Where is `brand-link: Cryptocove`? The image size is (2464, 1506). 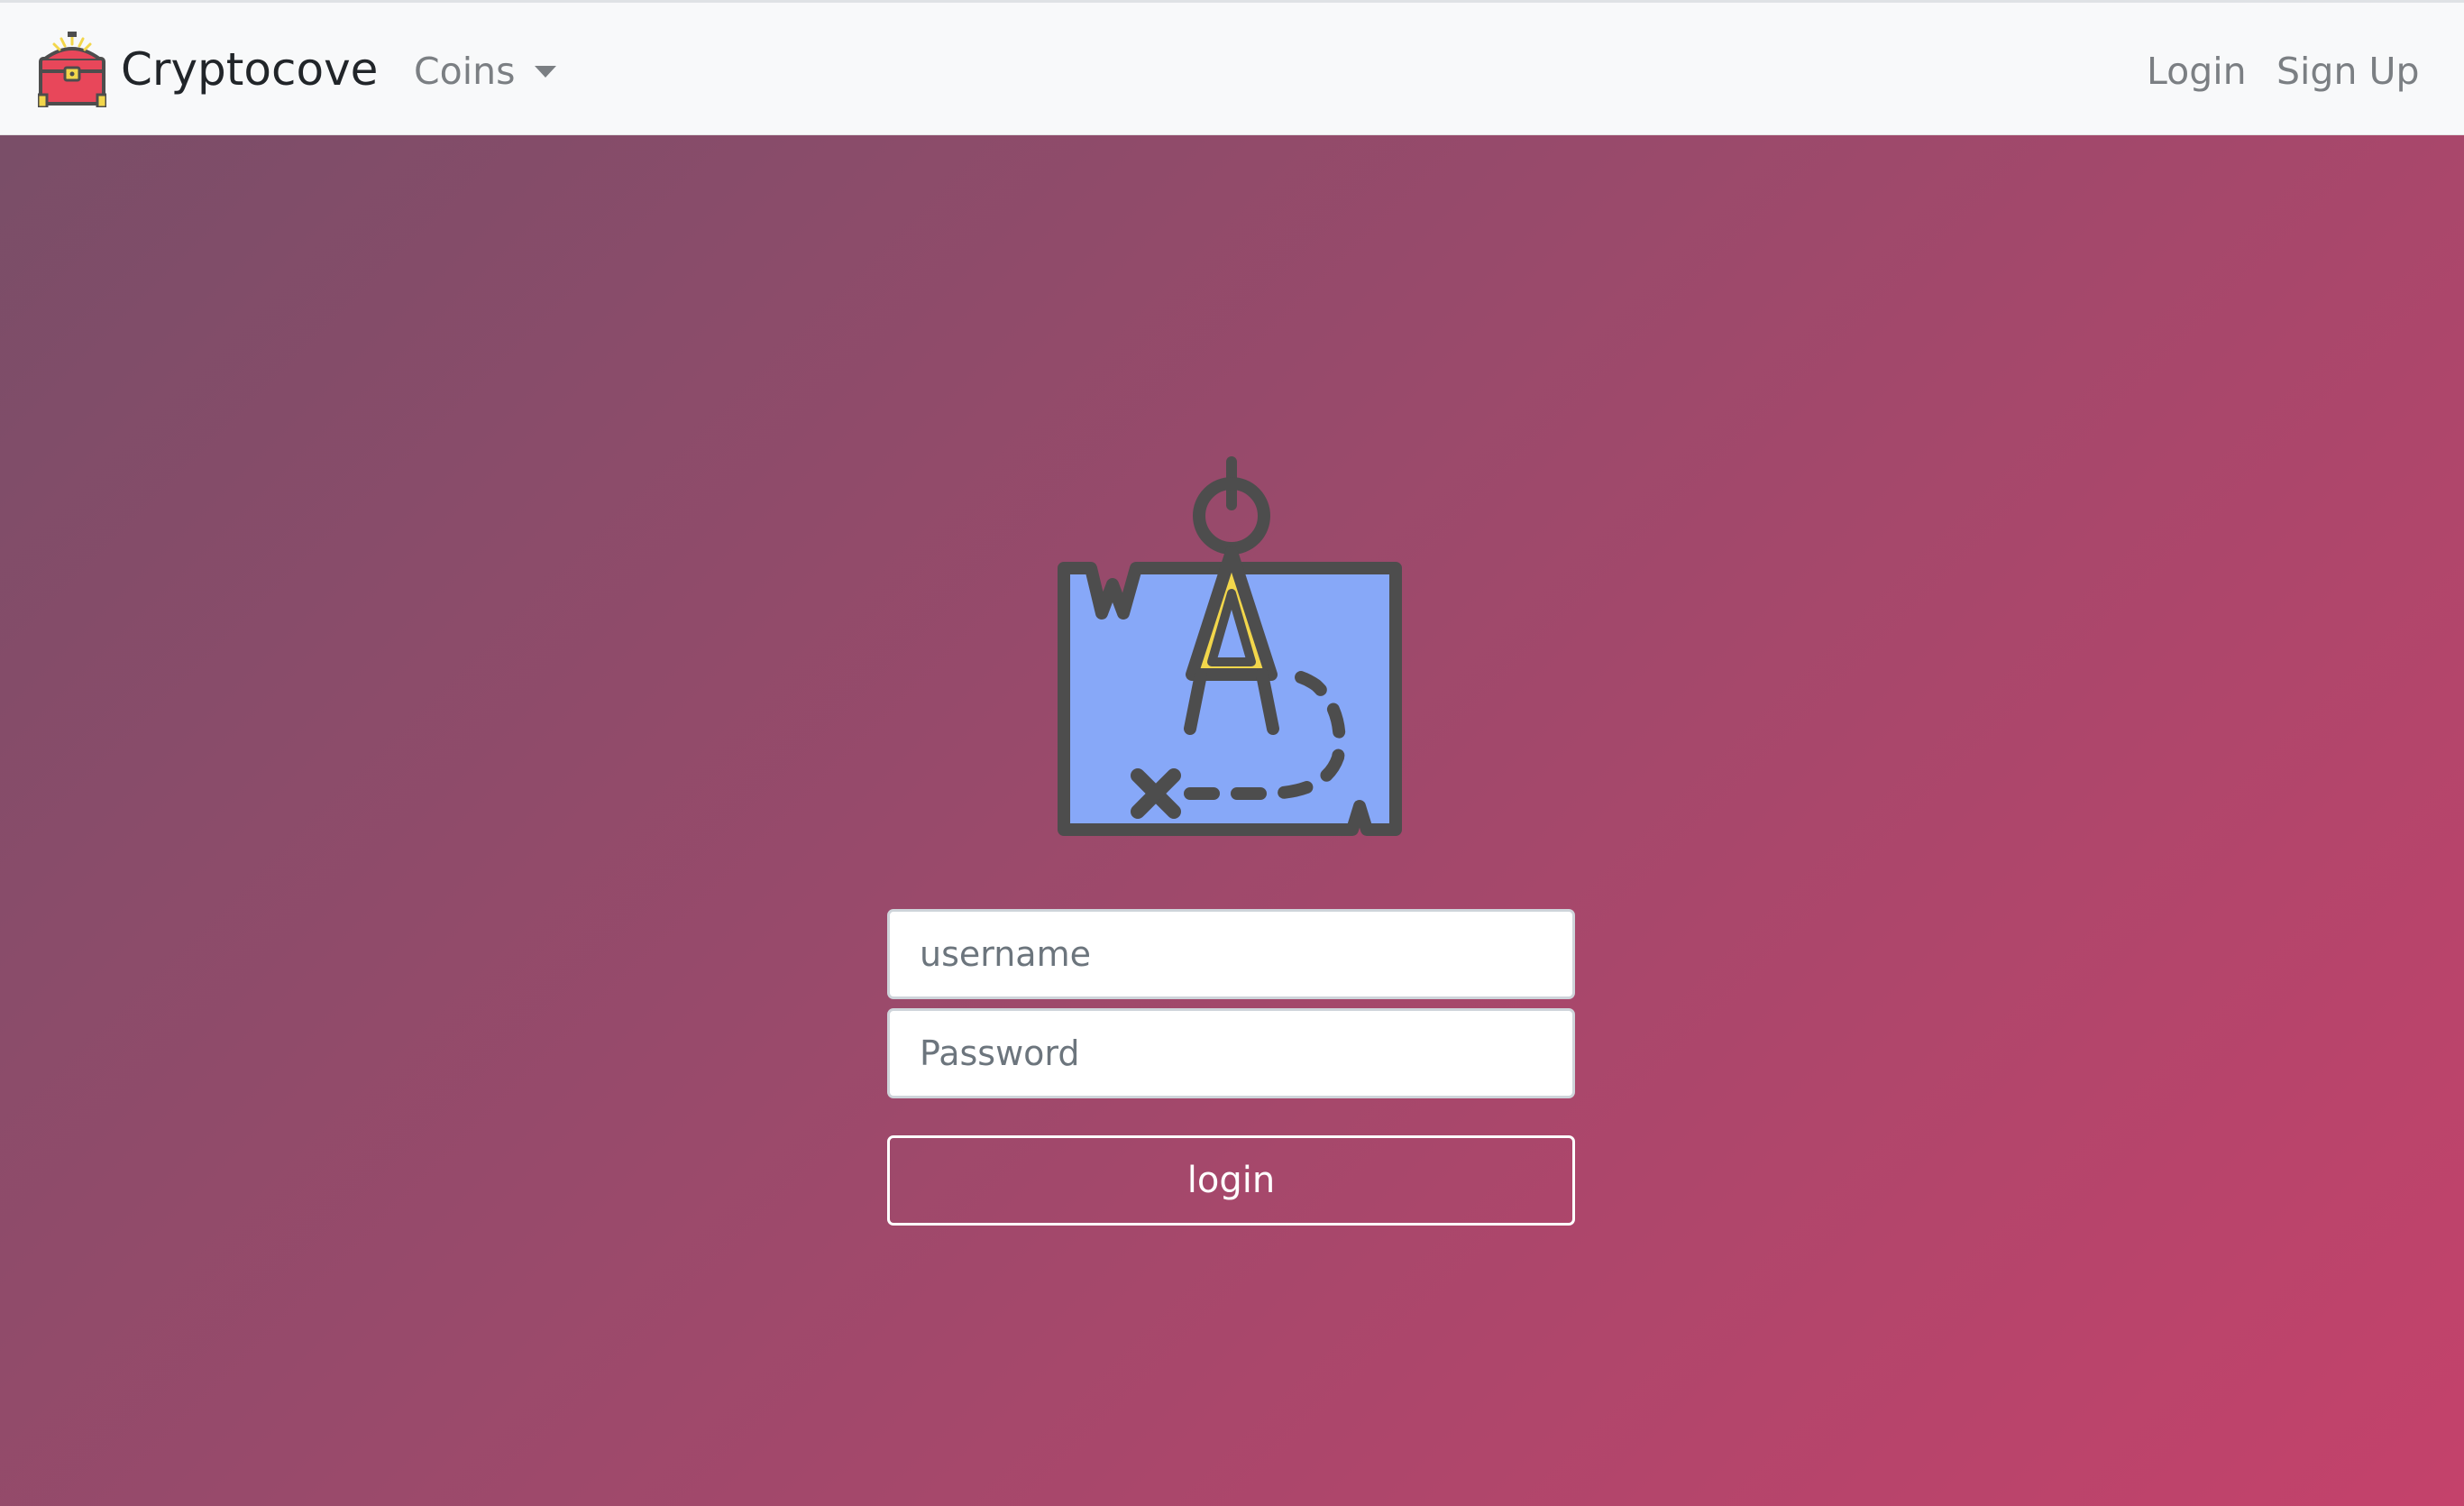
brand-link: Cryptocove is located at coordinates (208, 69).